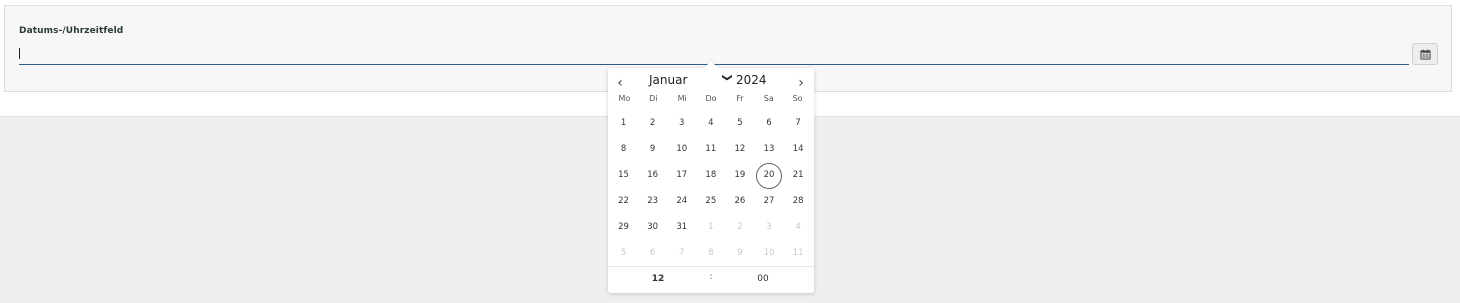 The image size is (1460, 303). I want to click on day-cell: 23, so click(652, 201).